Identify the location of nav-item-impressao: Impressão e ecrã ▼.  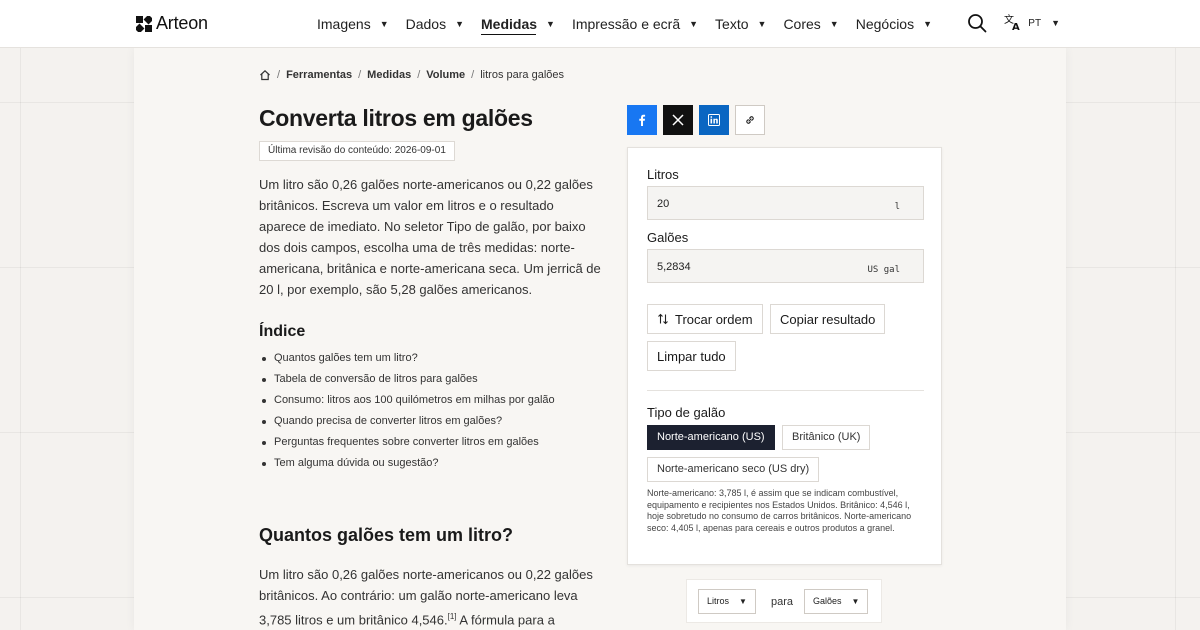
(635, 24).